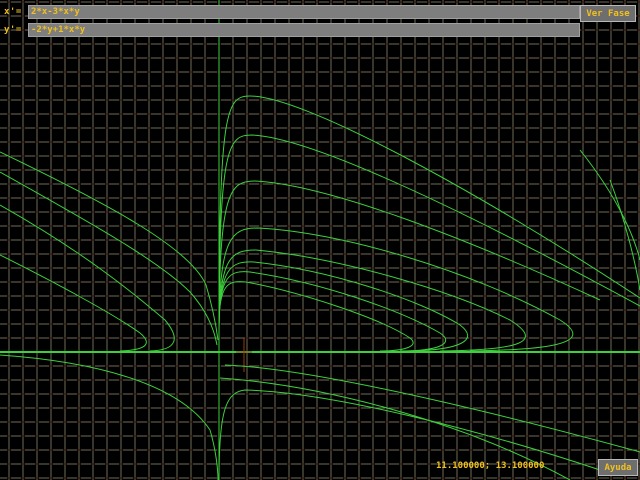  Describe the element at coordinates (109, 417) in the screenshot. I see `trajectory-lower-left` at that location.